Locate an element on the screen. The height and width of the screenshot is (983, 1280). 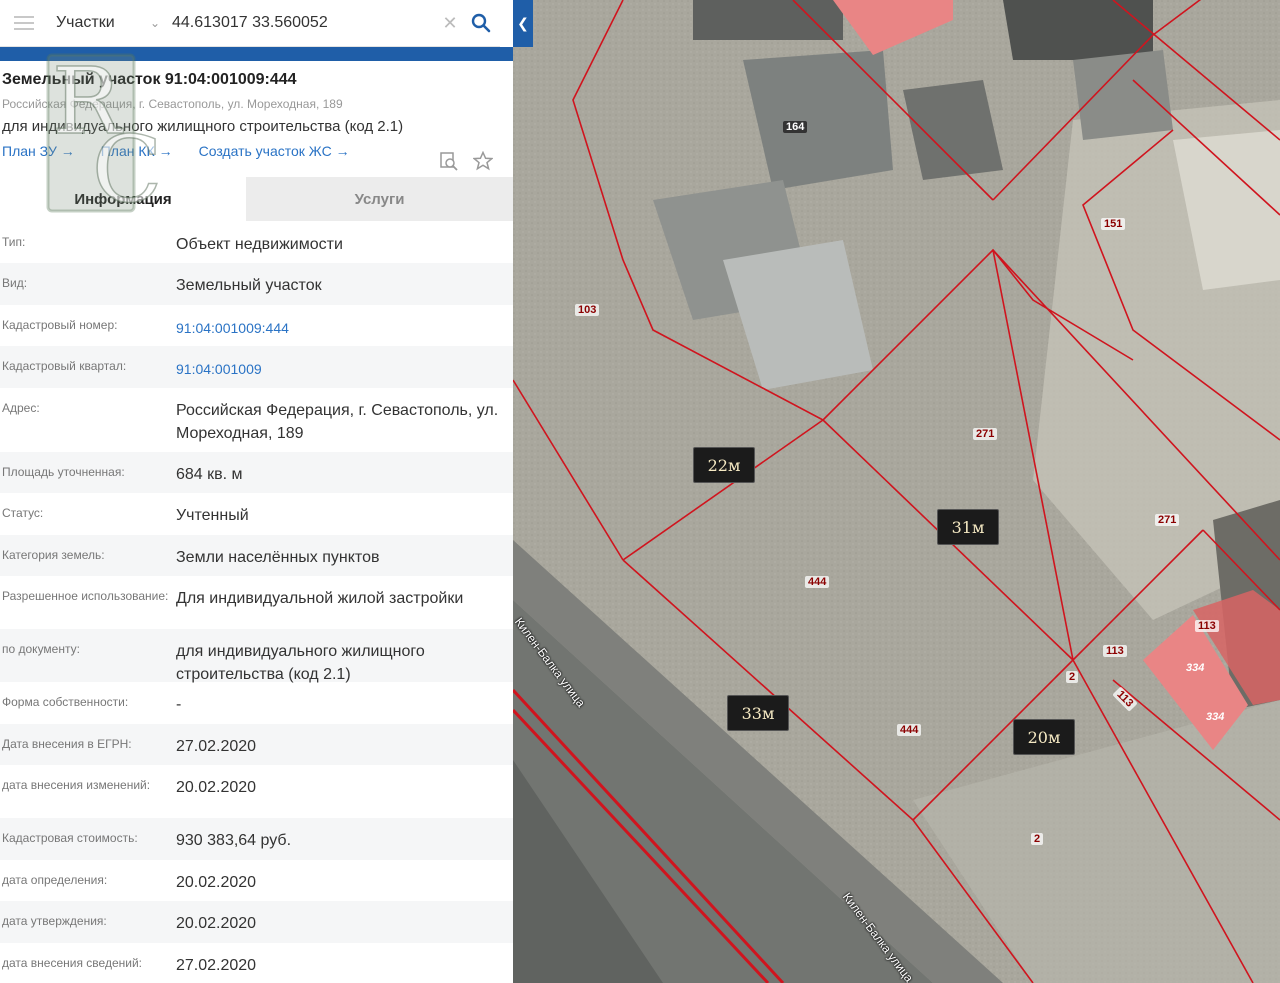
info-row-label: Кадастровая стоимость: is located at coordinates (70, 838).